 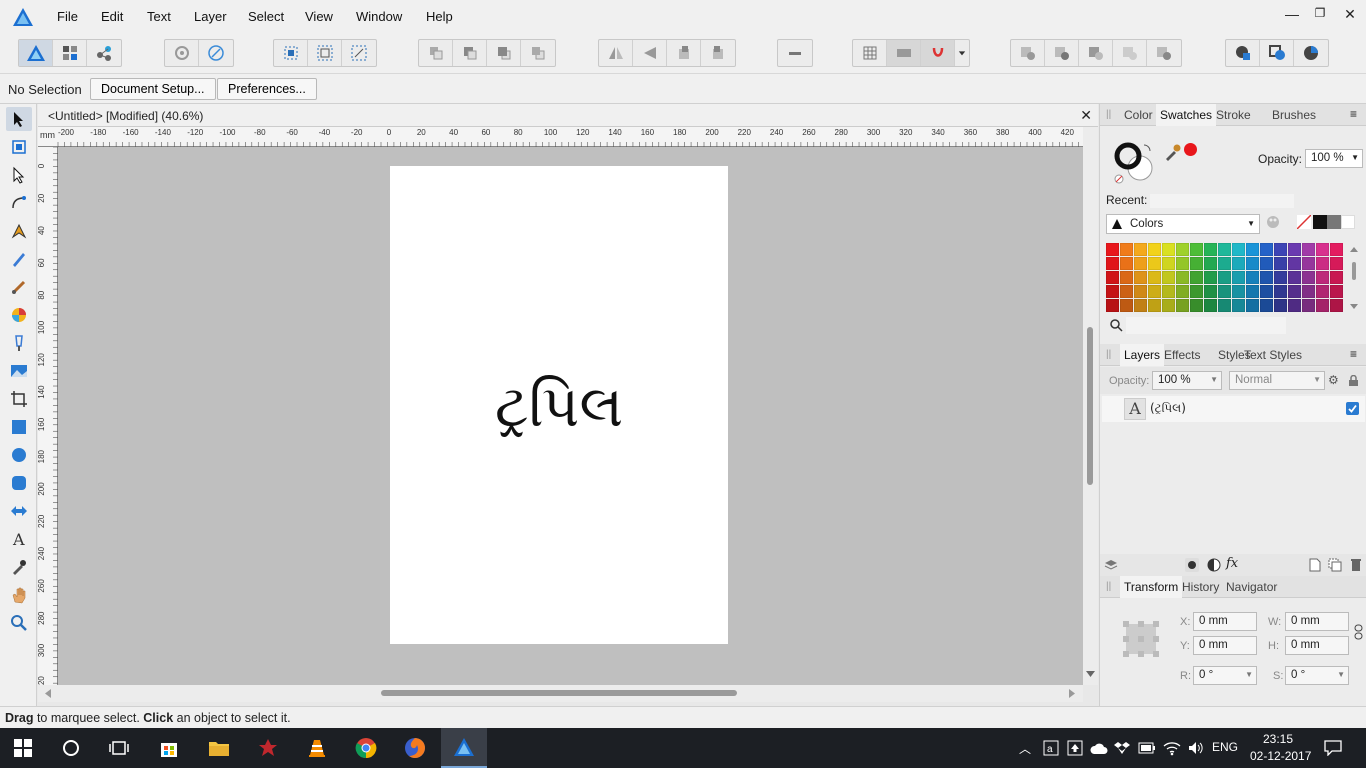 What do you see at coordinates (1278, 739) in the screenshot?
I see `clock-time: 23:15` at bounding box center [1278, 739].